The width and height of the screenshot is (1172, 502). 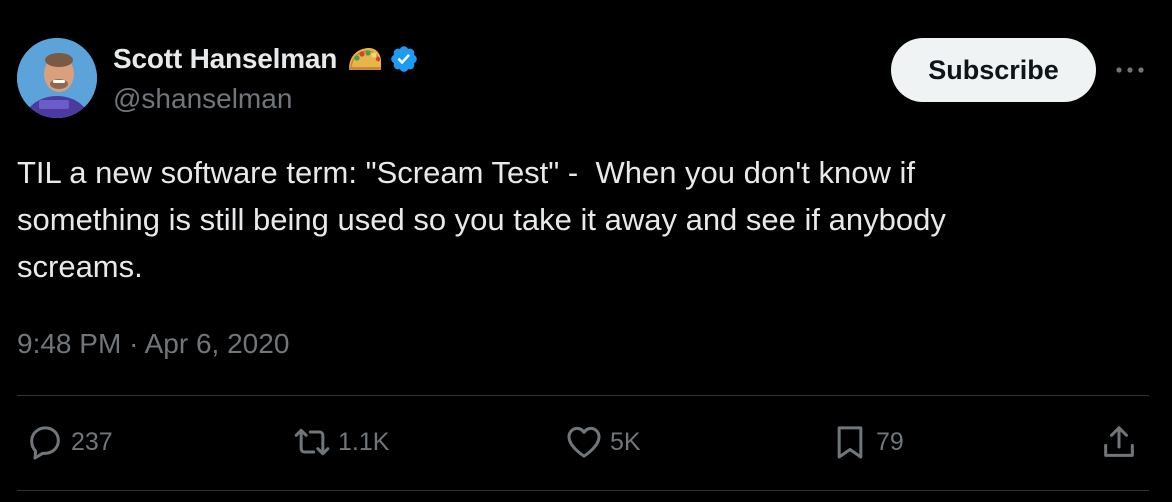 I want to click on author-name-row: Scott Hanselman, so click(x=266, y=59).